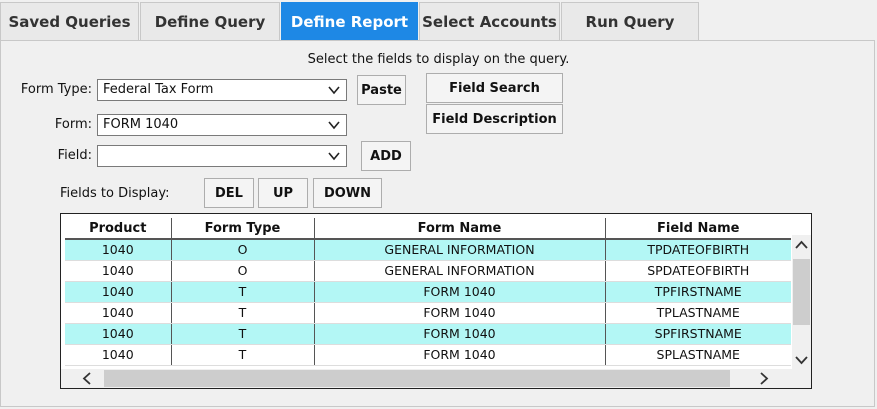 This screenshot has height=409, width=877. What do you see at coordinates (698, 250) in the screenshot?
I see `cell-field-name: TPDATEOFBIRTH` at bounding box center [698, 250].